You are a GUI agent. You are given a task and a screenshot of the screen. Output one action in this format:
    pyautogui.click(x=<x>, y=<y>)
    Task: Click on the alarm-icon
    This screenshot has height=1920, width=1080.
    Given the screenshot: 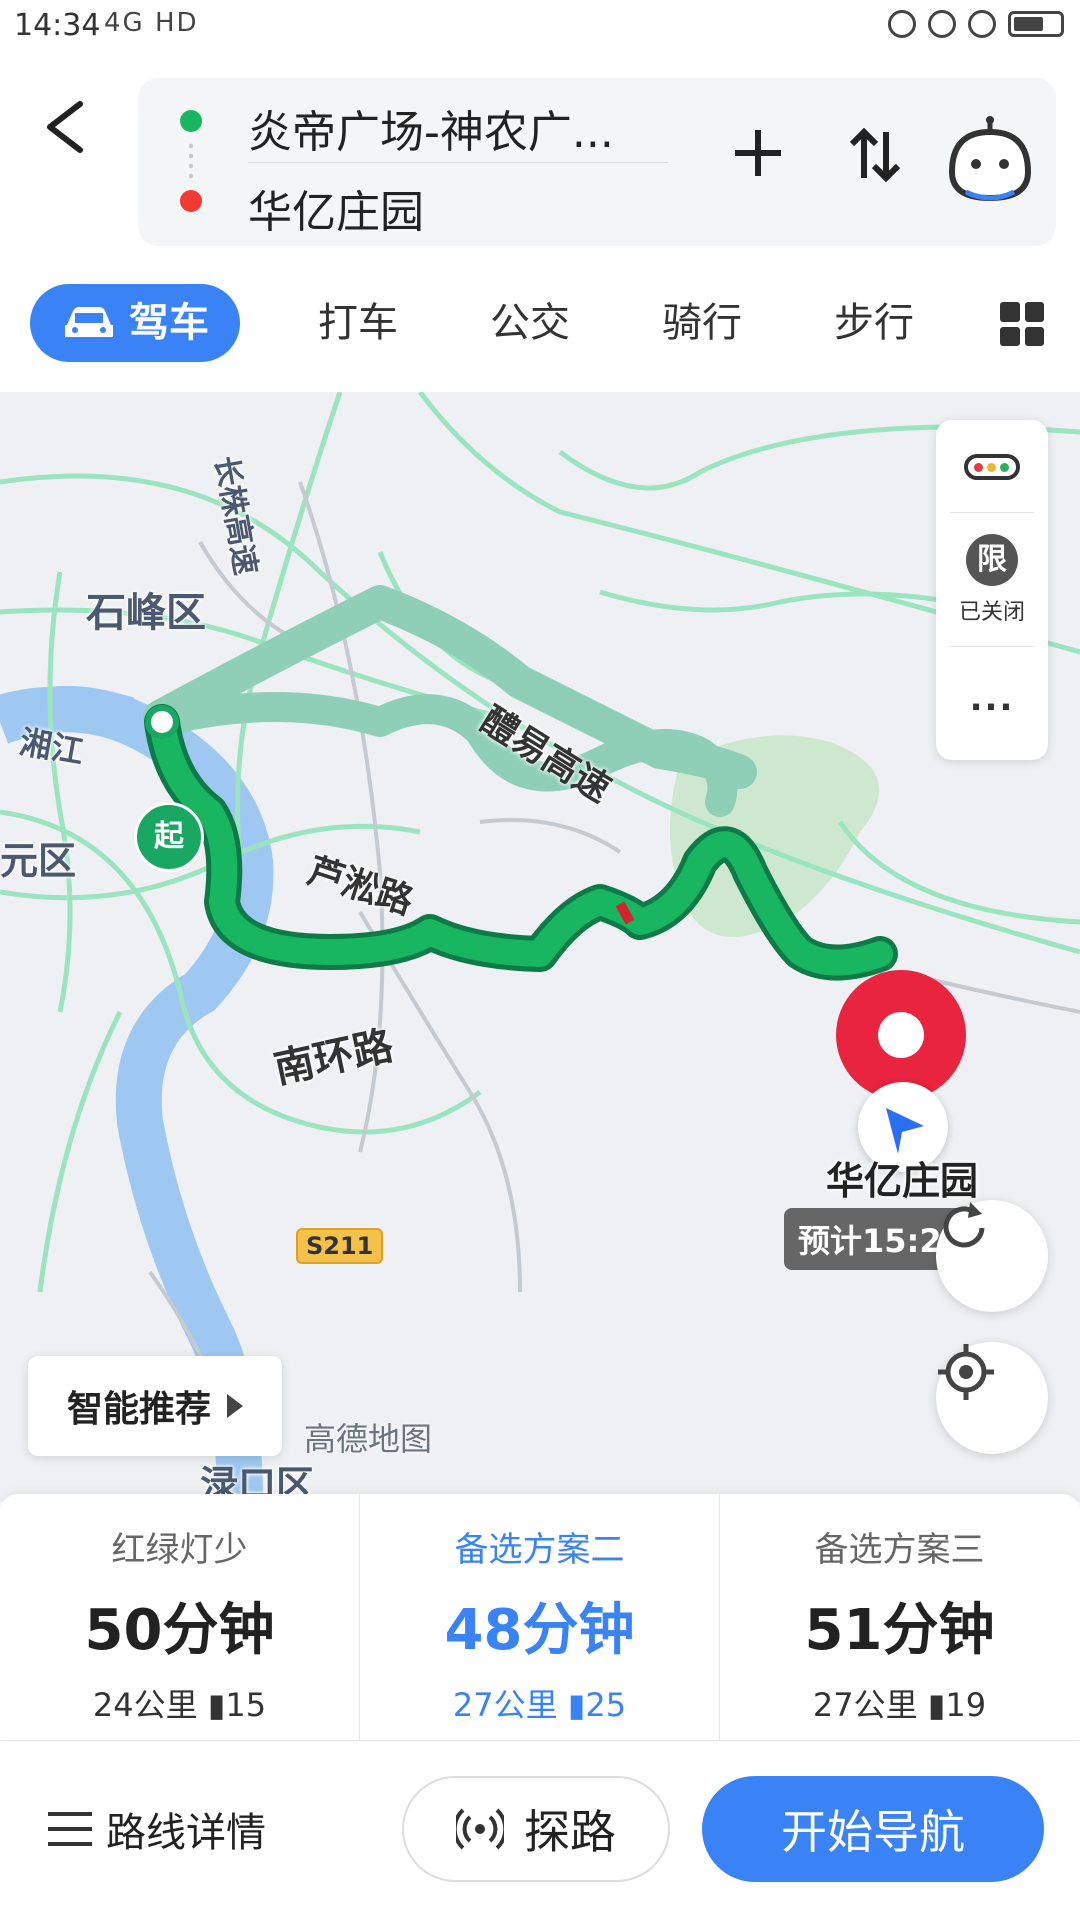 What is the action you would take?
    pyautogui.click(x=982, y=24)
    